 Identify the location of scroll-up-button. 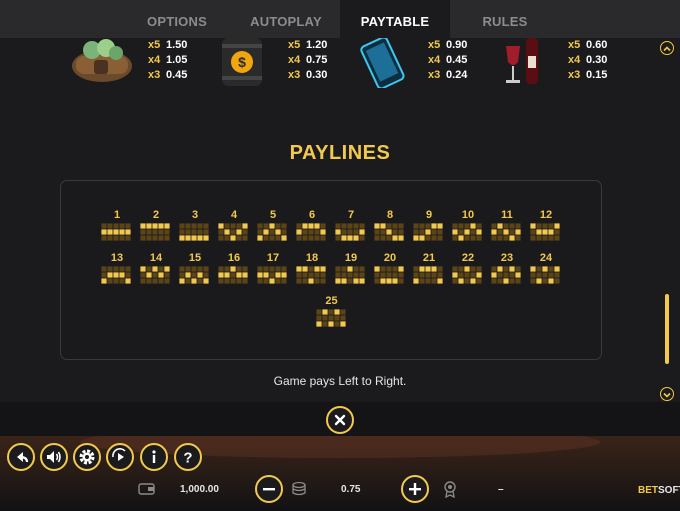
(667, 48).